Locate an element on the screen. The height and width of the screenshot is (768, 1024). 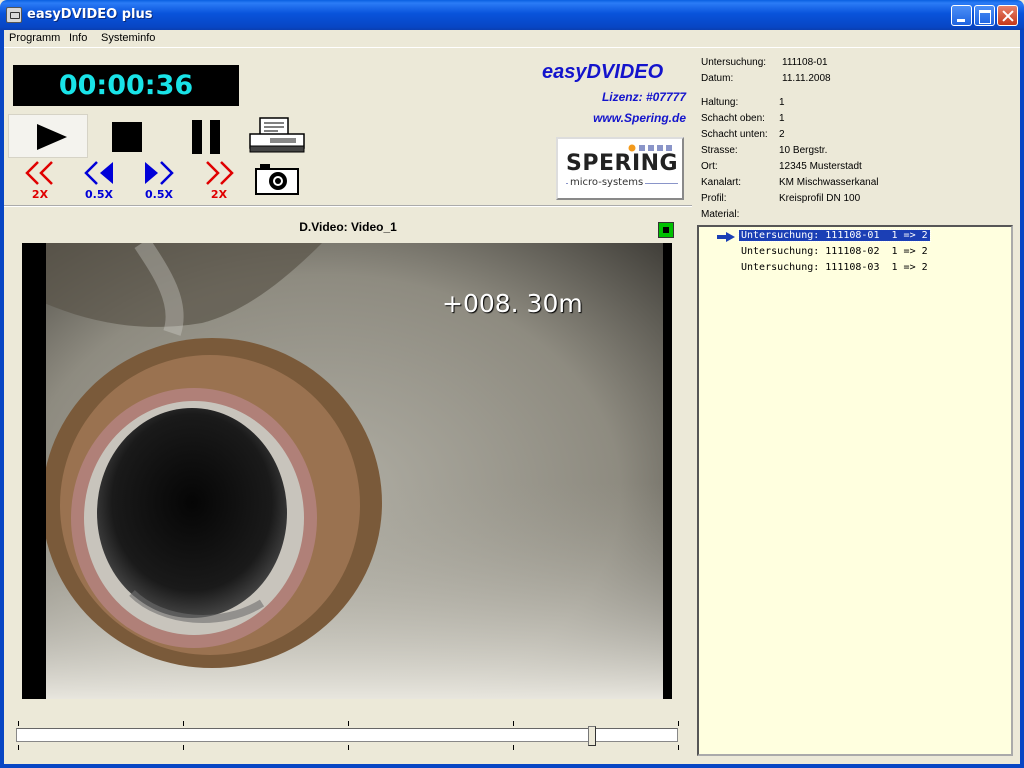
video-title: D.Video: Video_1 is located at coordinates (348, 227).